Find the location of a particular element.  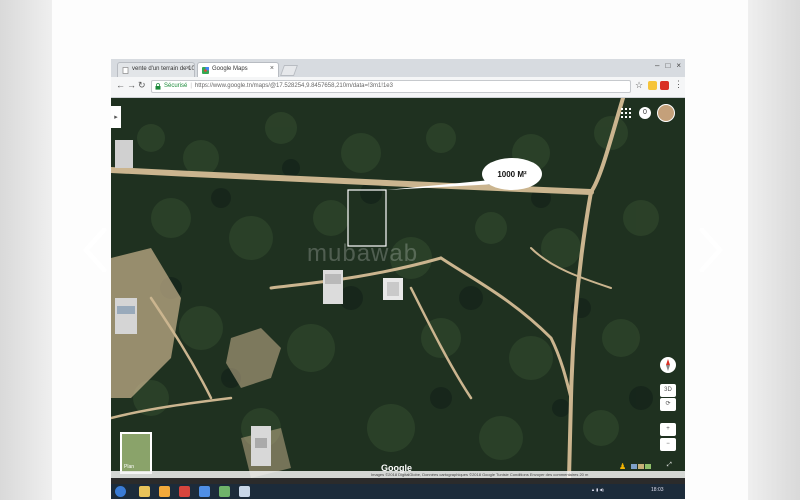

window-controls: – □ × is located at coordinates (668, 65).